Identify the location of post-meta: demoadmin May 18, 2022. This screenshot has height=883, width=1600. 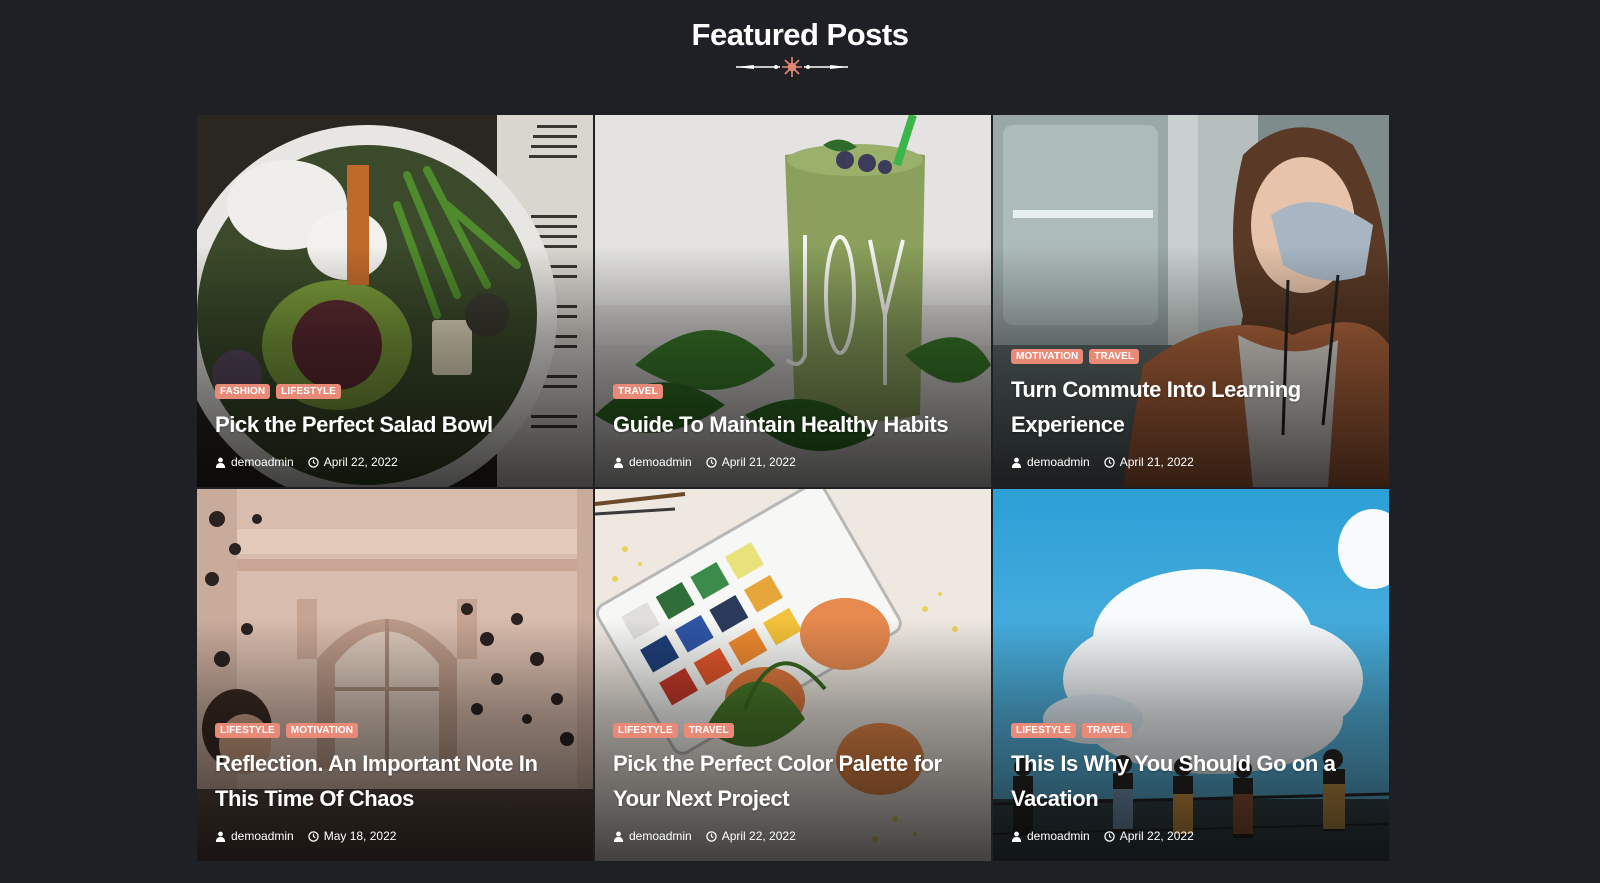
(395, 836).